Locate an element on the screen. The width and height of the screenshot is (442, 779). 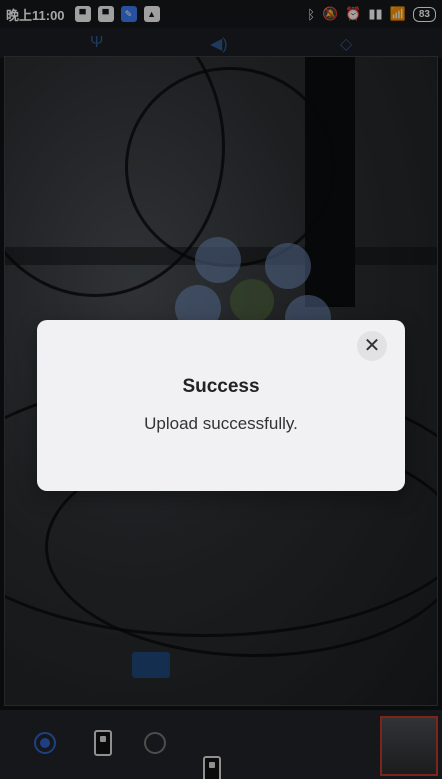
close-icon: ✕ is located at coordinates (372, 346).